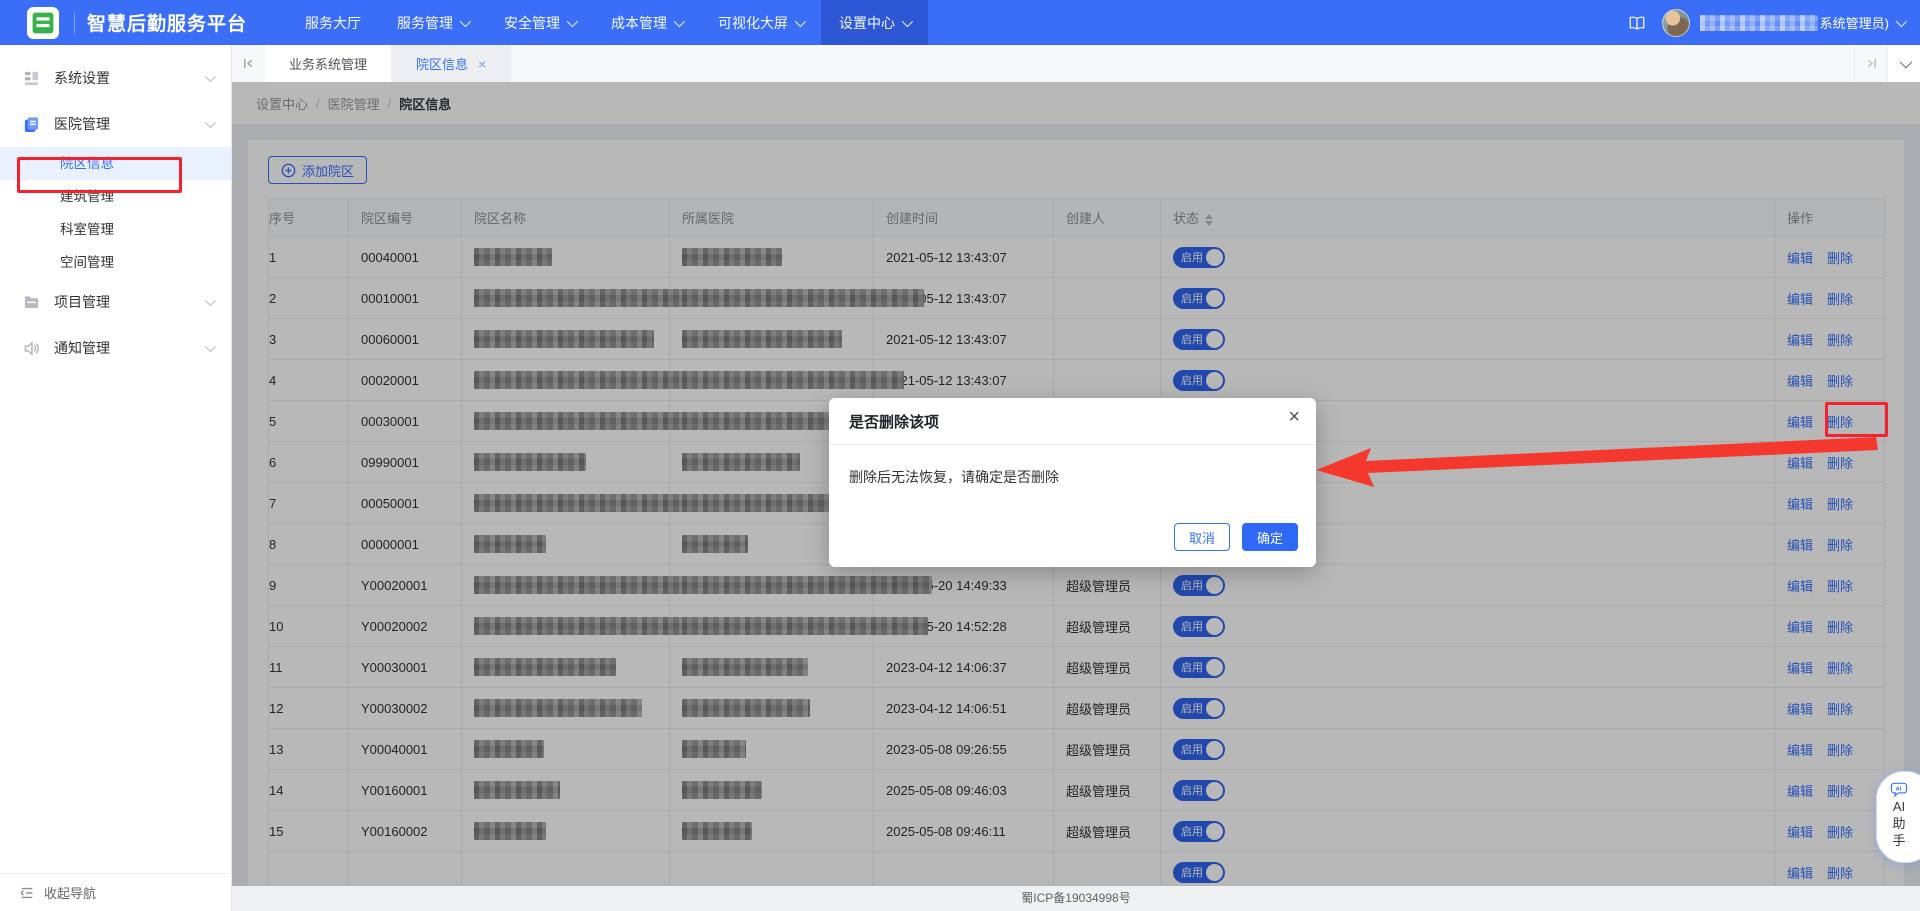 This screenshot has height=911, width=1920. I want to click on ai-assistant-button: AI AI 助手, so click(1898, 817).